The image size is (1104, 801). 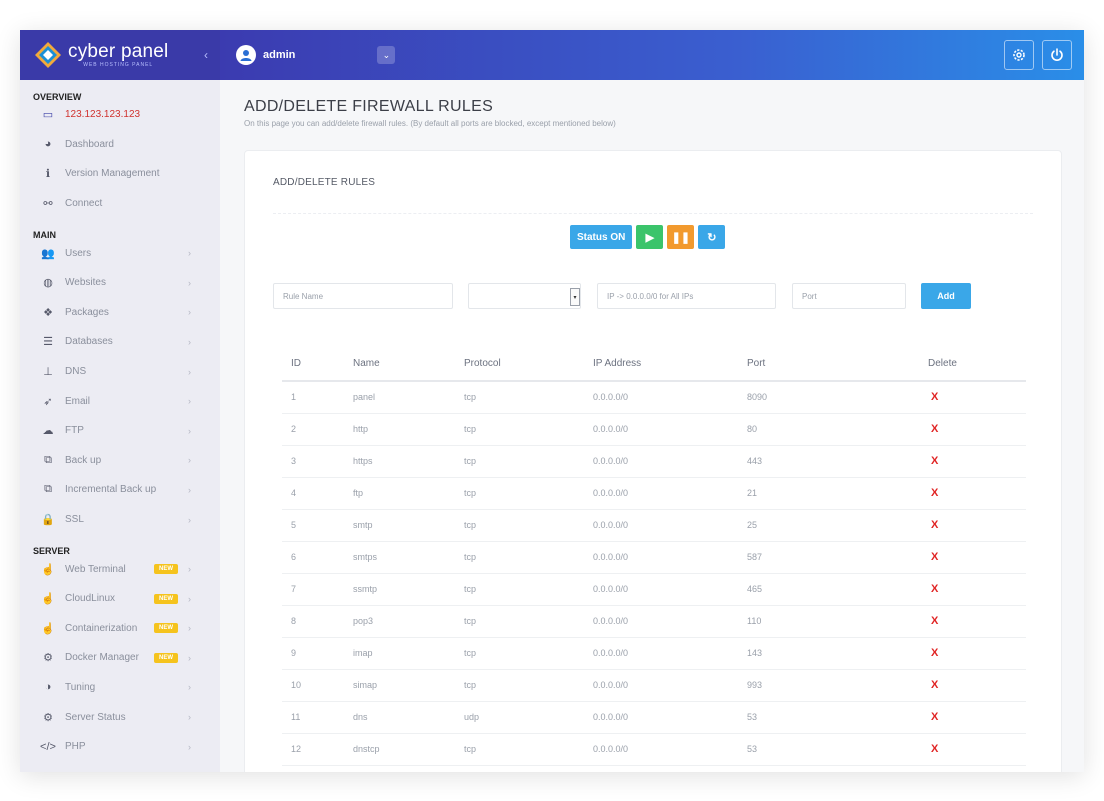 What do you see at coordinates (120, 145) in the screenshot?
I see `sidebar-item-dashboard: ◕ Dashboard` at bounding box center [120, 145].